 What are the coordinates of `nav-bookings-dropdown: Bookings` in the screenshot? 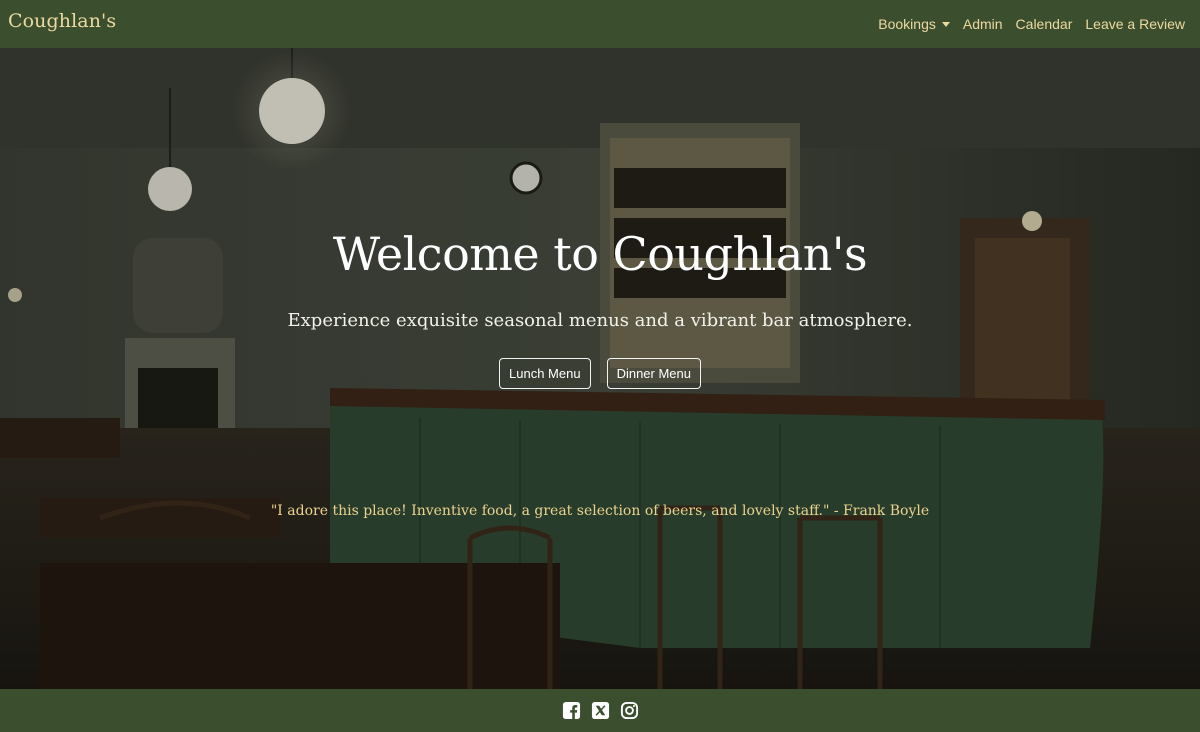 It's located at (914, 24).